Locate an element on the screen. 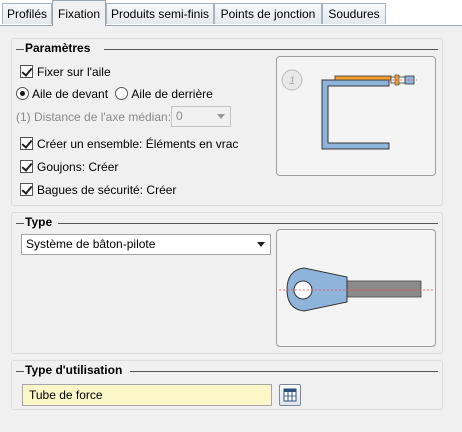  fixer-aile-label: Fixer sur l'aile is located at coordinates (74, 72).